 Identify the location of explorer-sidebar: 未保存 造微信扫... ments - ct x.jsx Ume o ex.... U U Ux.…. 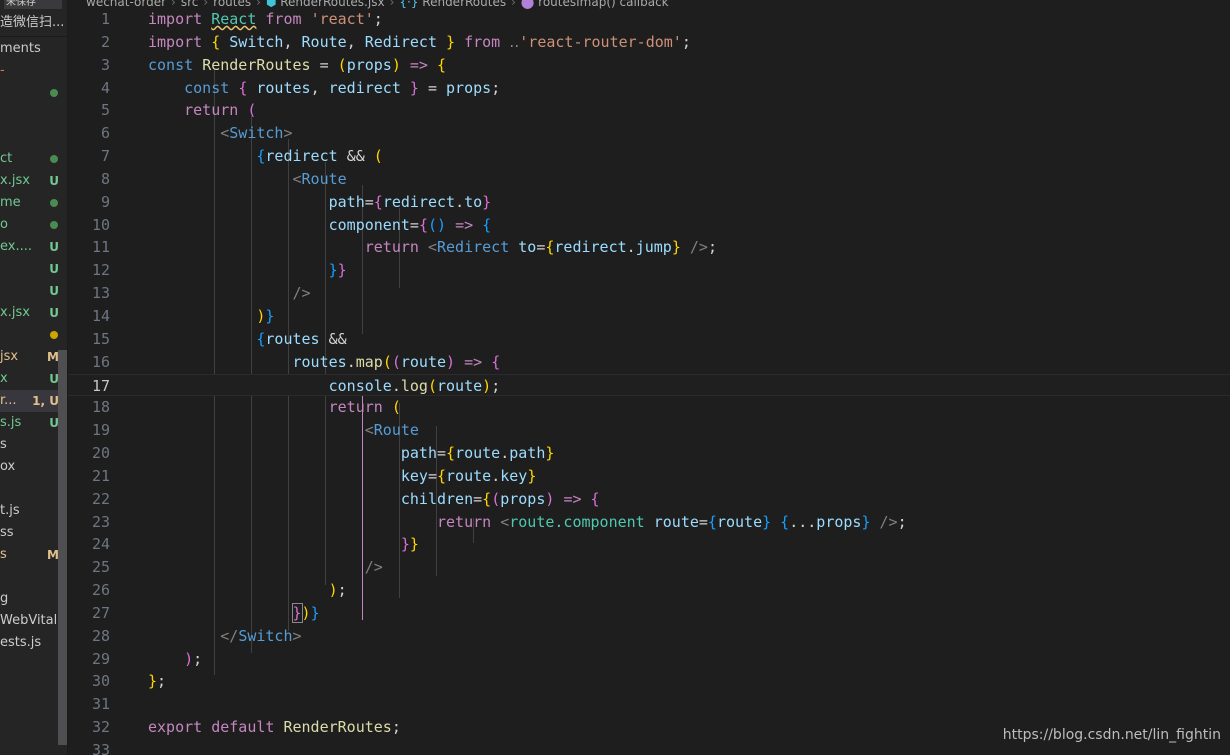
(34, 377).